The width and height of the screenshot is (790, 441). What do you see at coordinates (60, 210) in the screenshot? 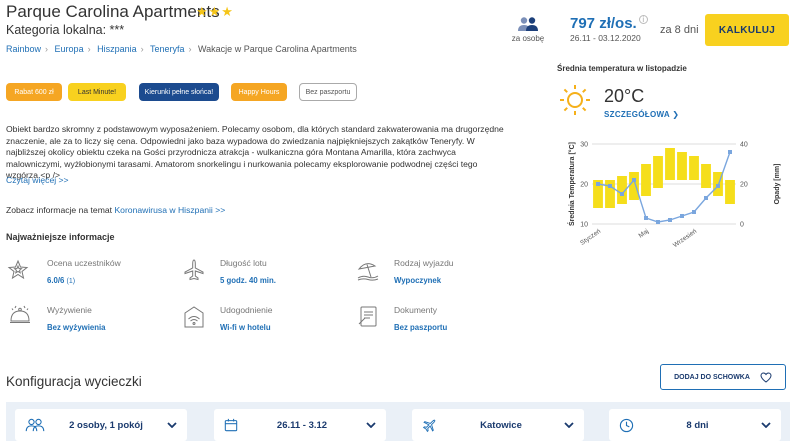
I see `covid-prefix: Zobacz informacje na temat` at bounding box center [60, 210].